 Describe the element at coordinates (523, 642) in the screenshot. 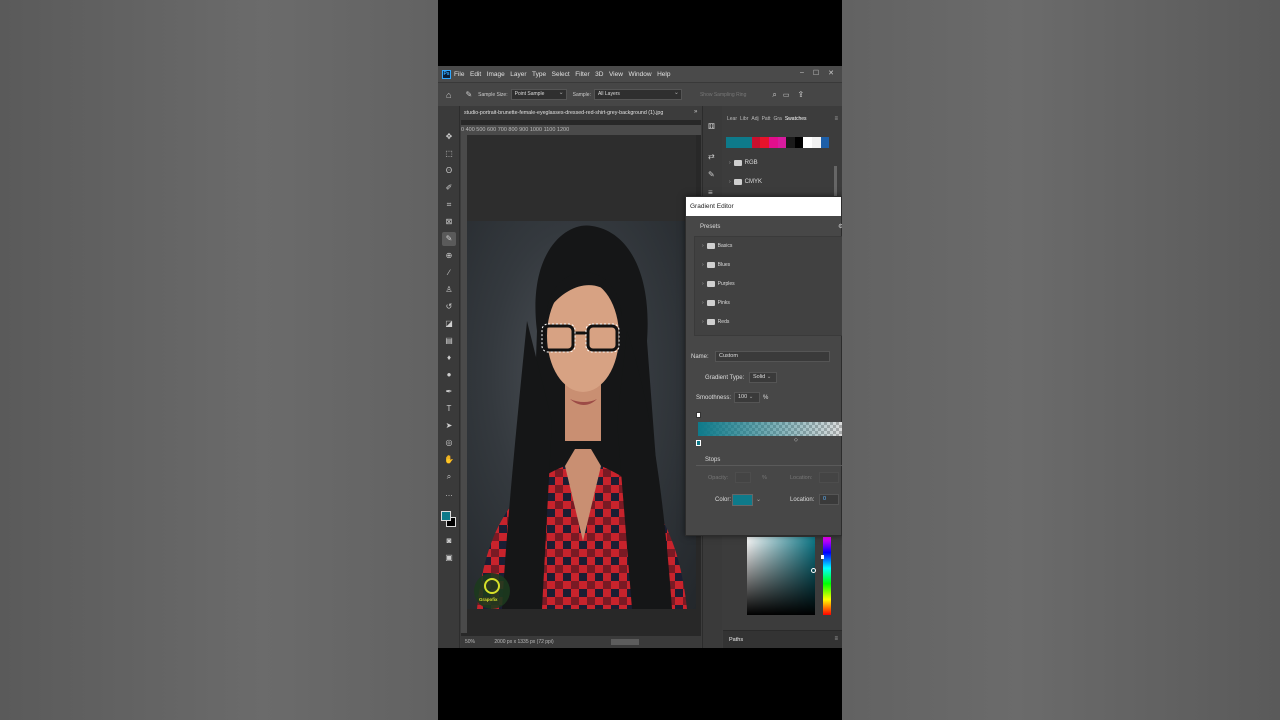

I see `document-dimensions: 2000 px x 1335 px (72 ppi)` at that location.